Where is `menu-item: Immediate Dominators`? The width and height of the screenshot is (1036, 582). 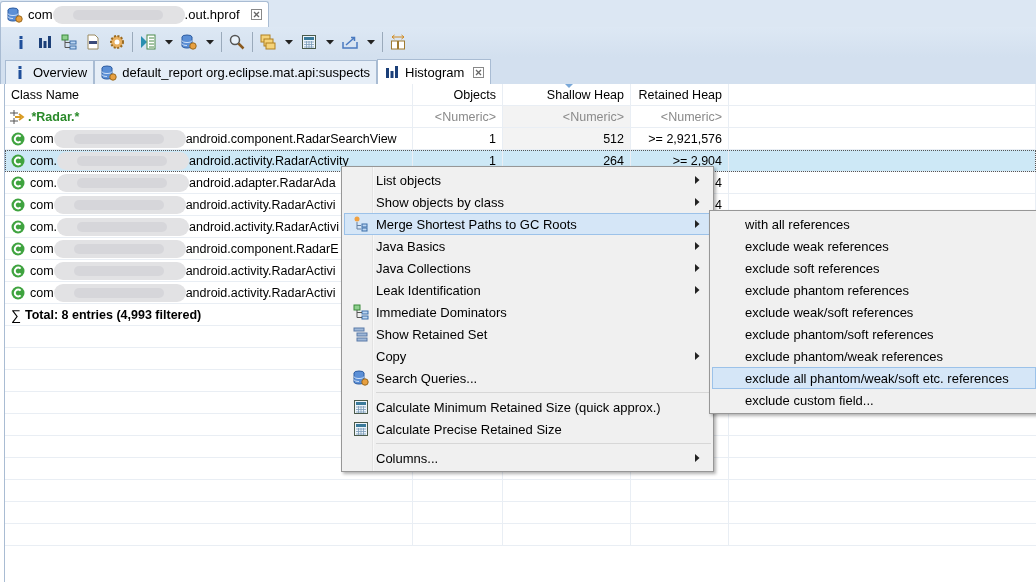
menu-item: Immediate Dominators is located at coordinates (527, 312).